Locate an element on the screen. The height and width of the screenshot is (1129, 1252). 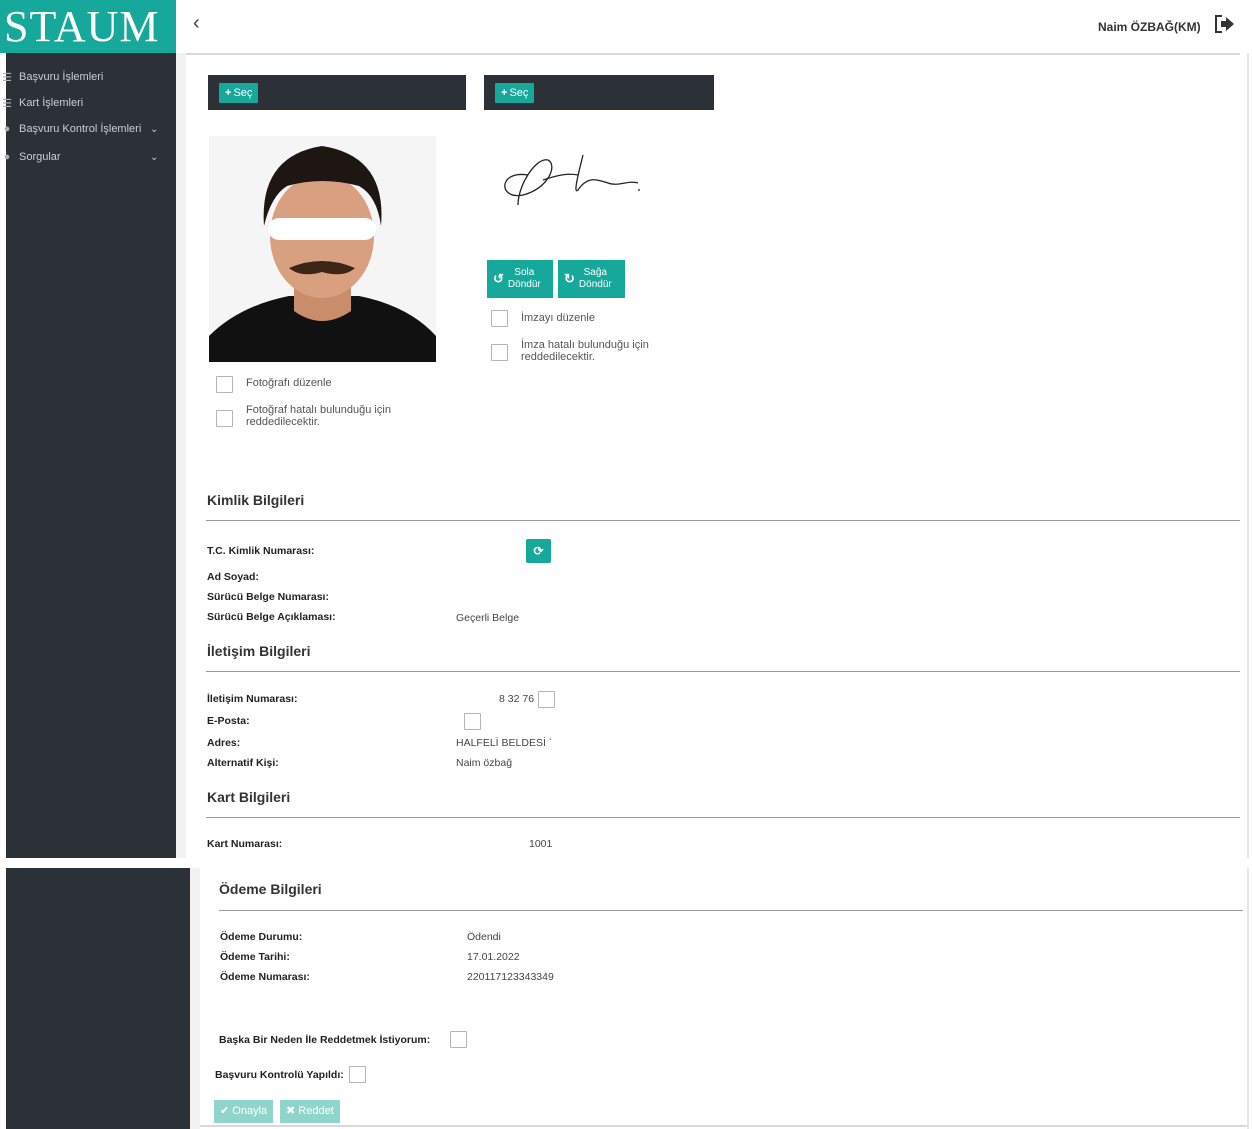
email-checkbox is located at coordinates (472, 721).